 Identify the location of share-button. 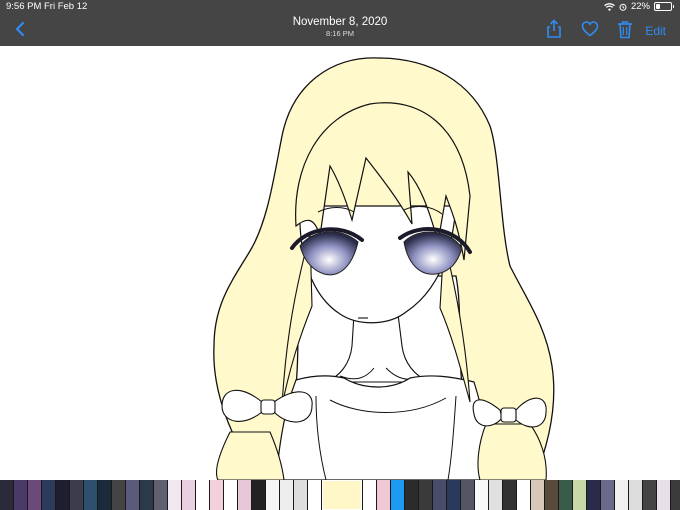
(554, 29).